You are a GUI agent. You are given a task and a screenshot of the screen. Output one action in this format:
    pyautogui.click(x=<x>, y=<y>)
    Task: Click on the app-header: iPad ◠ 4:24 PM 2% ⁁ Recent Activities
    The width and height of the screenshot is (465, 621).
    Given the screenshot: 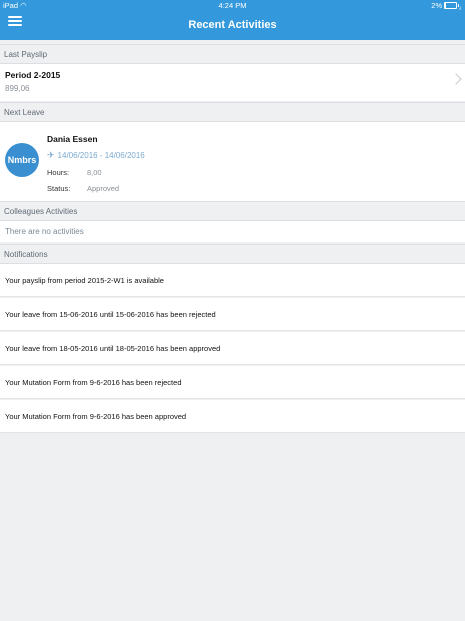 What is the action you would take?
    pyautogui.click(x=232, y=20)
    